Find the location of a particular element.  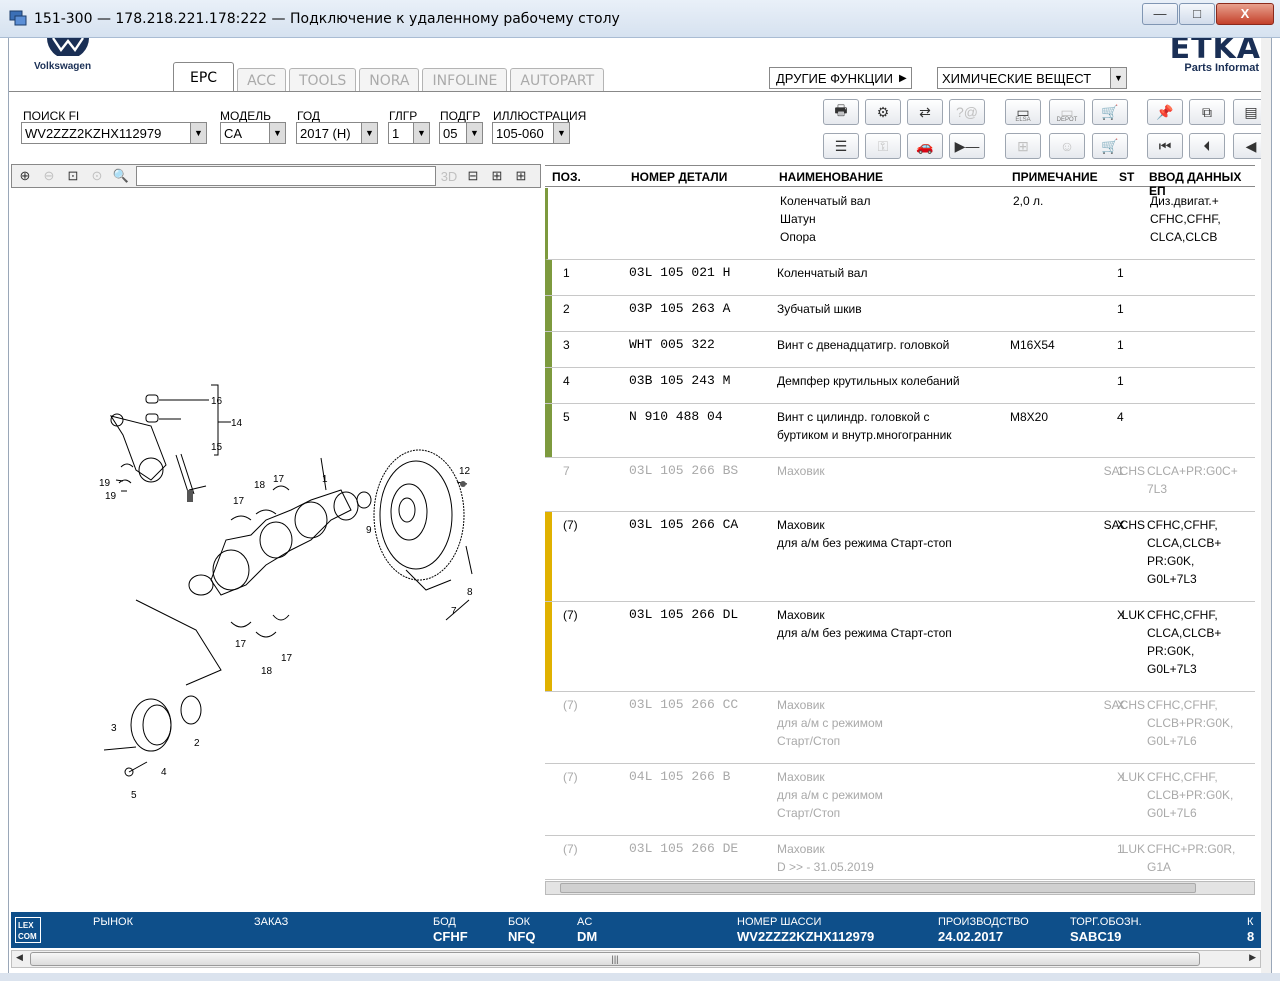

user-button: ☺ is located at coordinates (1067, 146).